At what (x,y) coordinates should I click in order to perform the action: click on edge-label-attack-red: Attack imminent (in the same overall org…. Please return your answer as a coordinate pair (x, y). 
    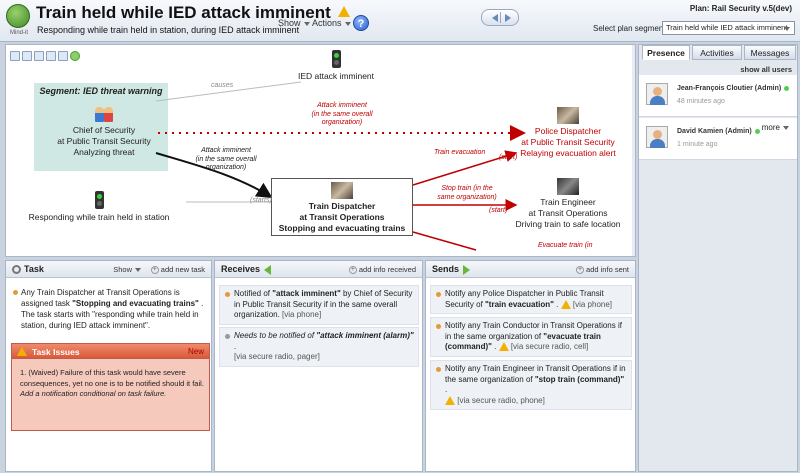
    Looking at the image, I should click on (342, 115).